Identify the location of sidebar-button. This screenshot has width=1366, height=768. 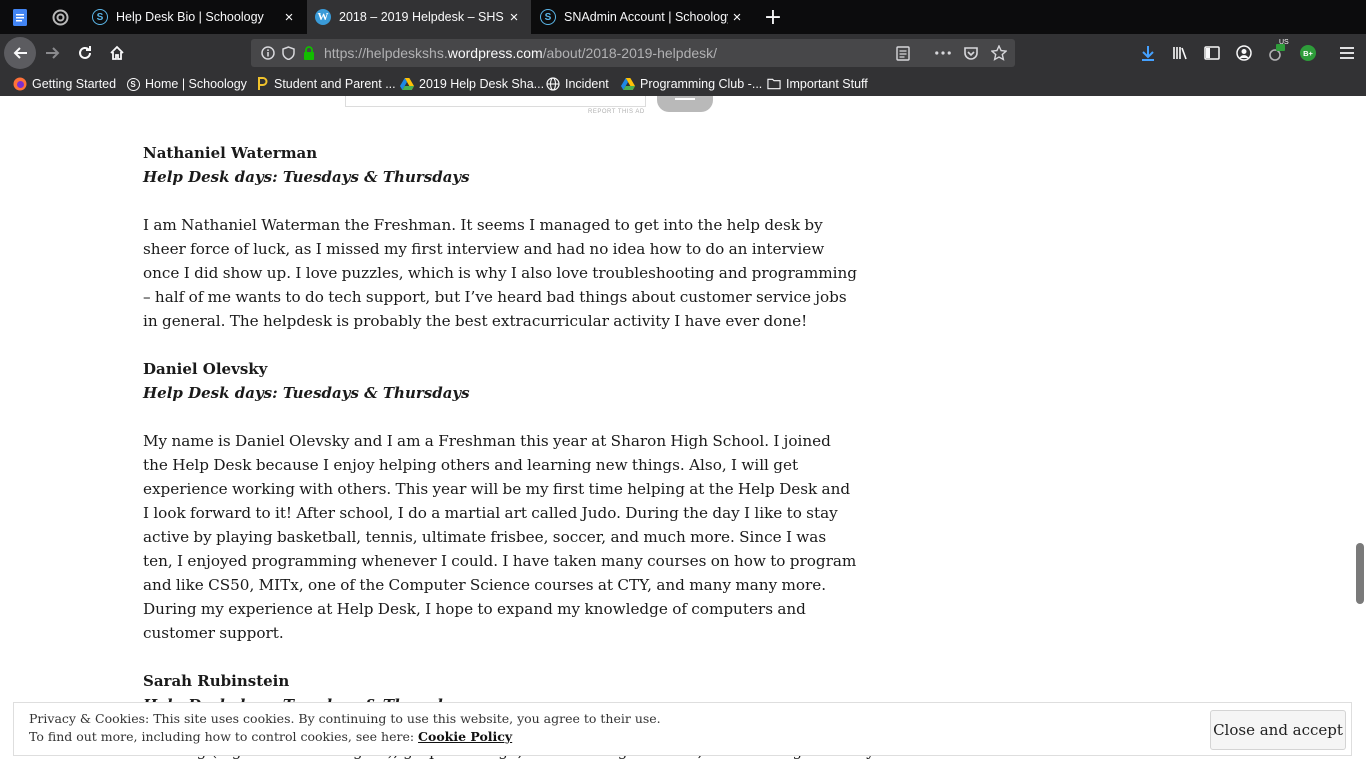
(1212, 53).